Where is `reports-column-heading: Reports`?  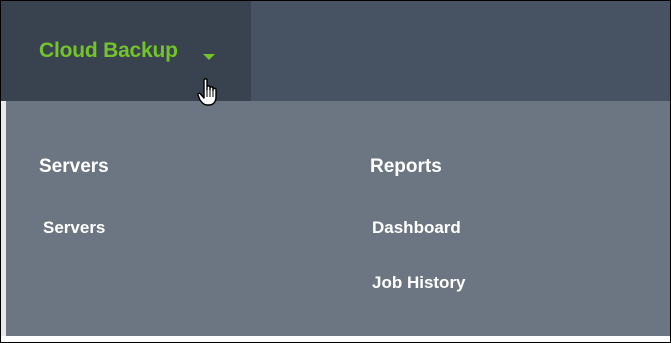 reports-column-heading: Reports is located at coordinates (406, 166).